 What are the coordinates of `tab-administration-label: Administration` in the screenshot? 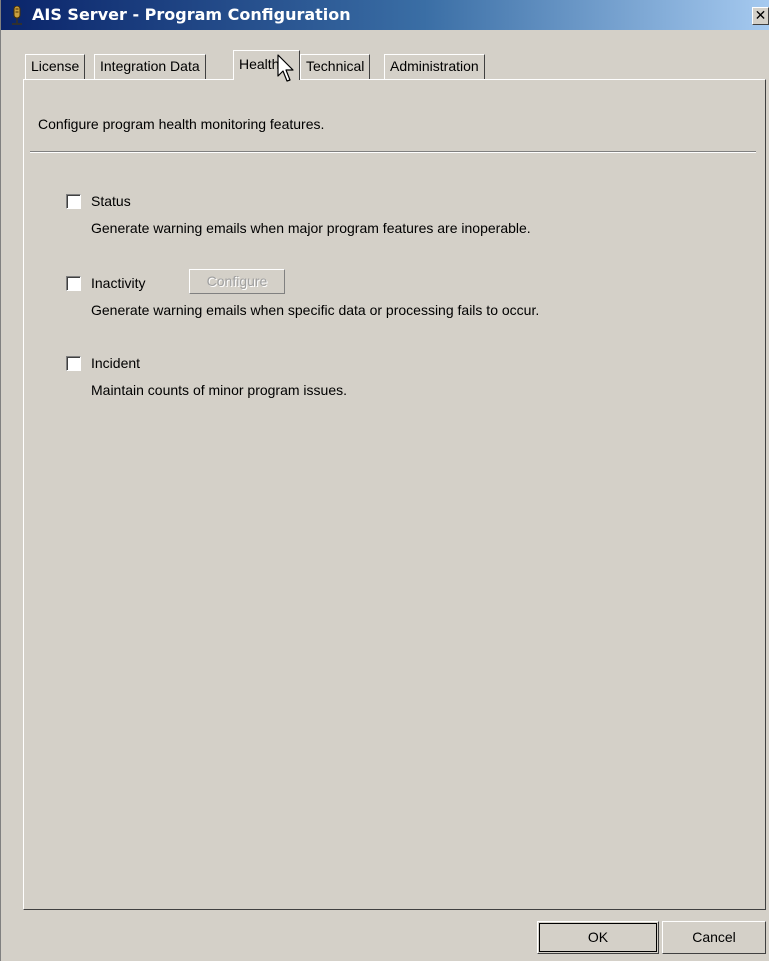 It's located at (434, 66).